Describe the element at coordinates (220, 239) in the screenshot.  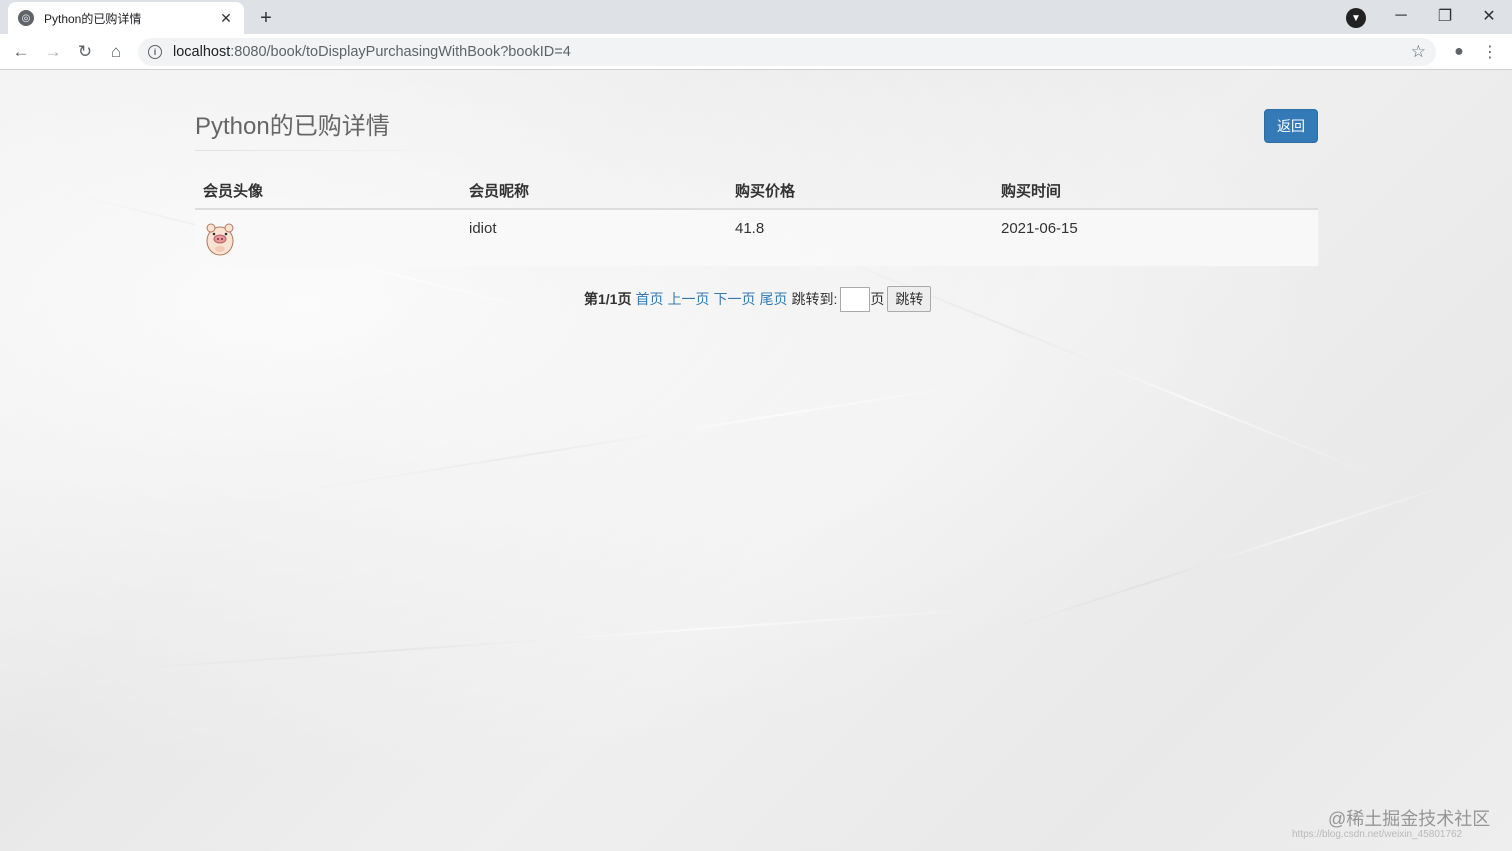
I see `pig-avatar-icon` at that location.